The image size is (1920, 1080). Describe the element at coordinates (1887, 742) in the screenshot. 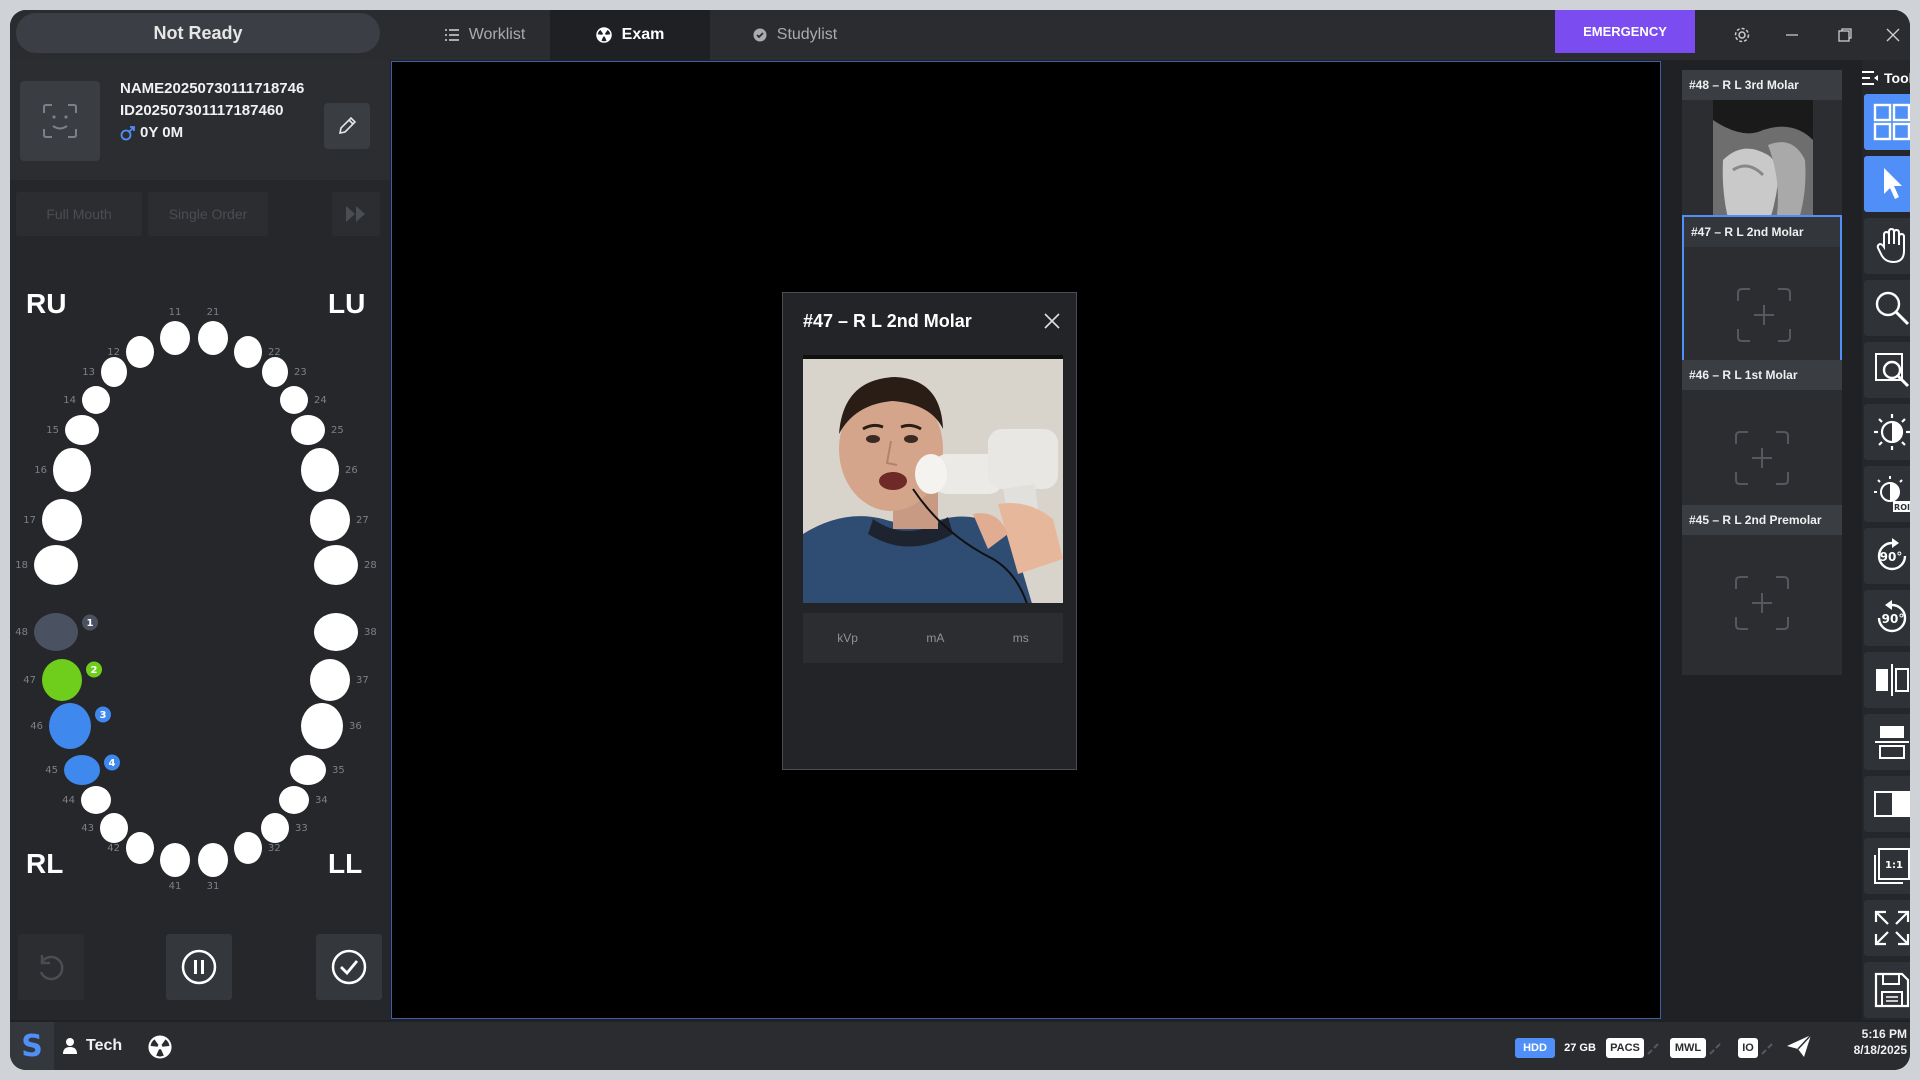

I see `flip-vertical-button` at that location.